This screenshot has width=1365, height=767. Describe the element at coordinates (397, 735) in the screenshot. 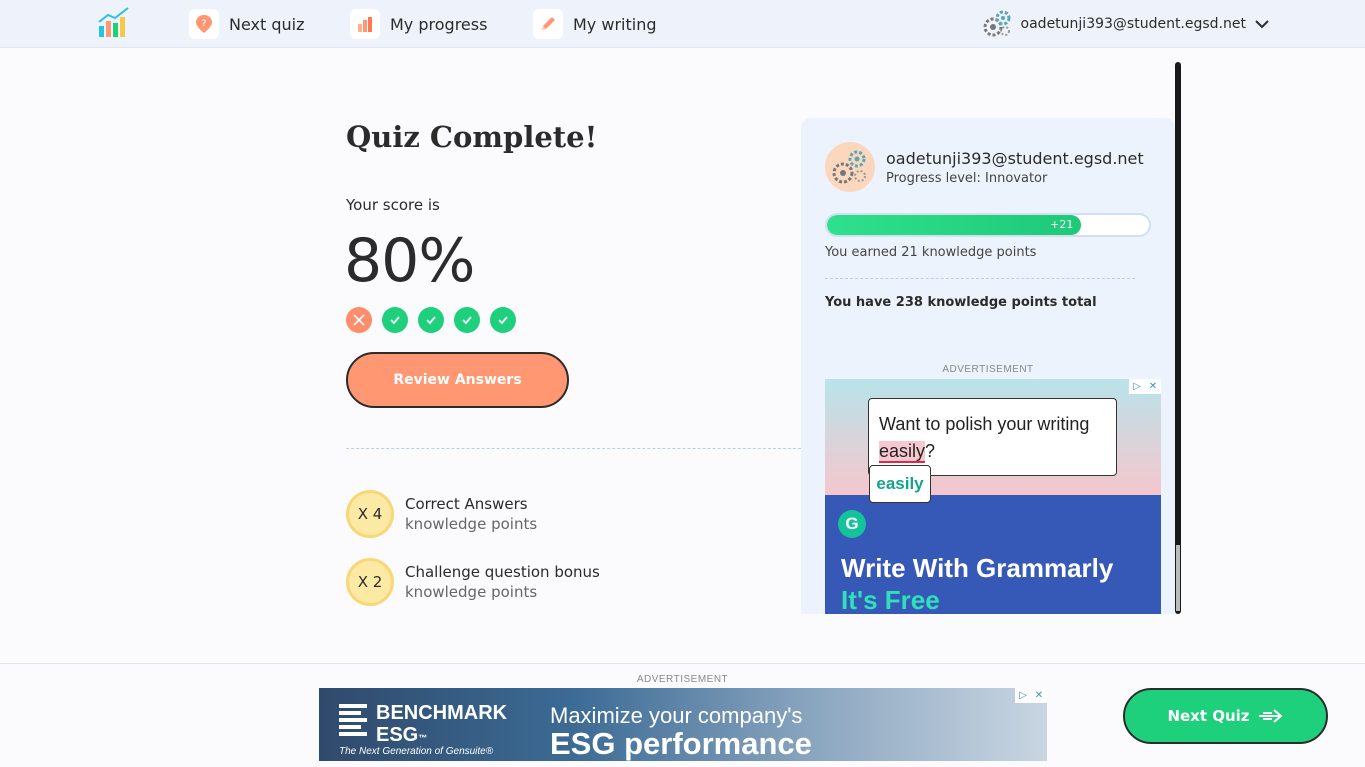

I see `ad-brand-line2: ESG` at that location.